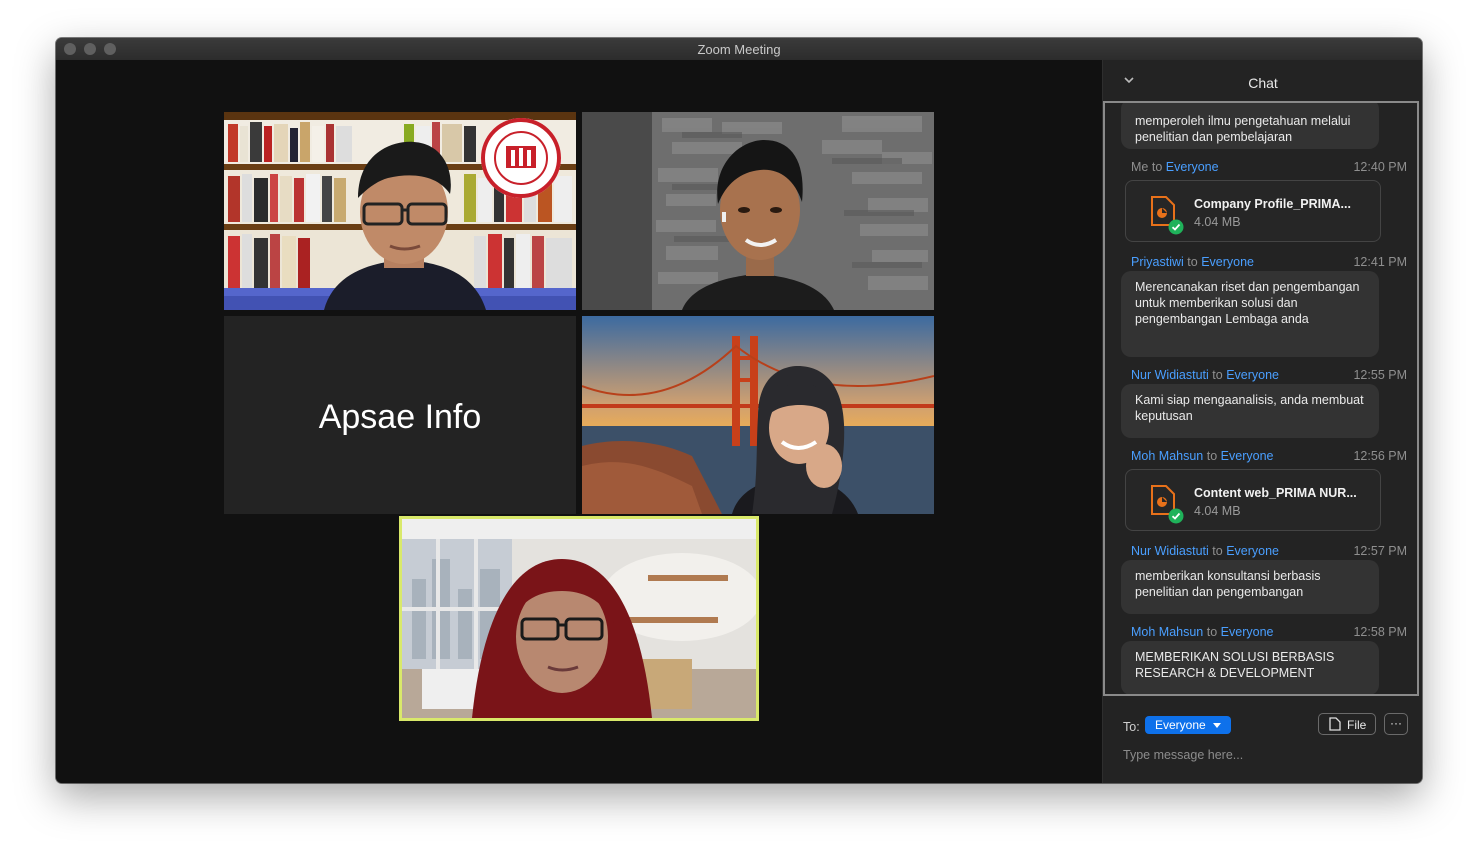 The width and height of the screenshot is (1478, 857). I want to click on chat-timestamp: 12:55 PM, so click(1380, 375).